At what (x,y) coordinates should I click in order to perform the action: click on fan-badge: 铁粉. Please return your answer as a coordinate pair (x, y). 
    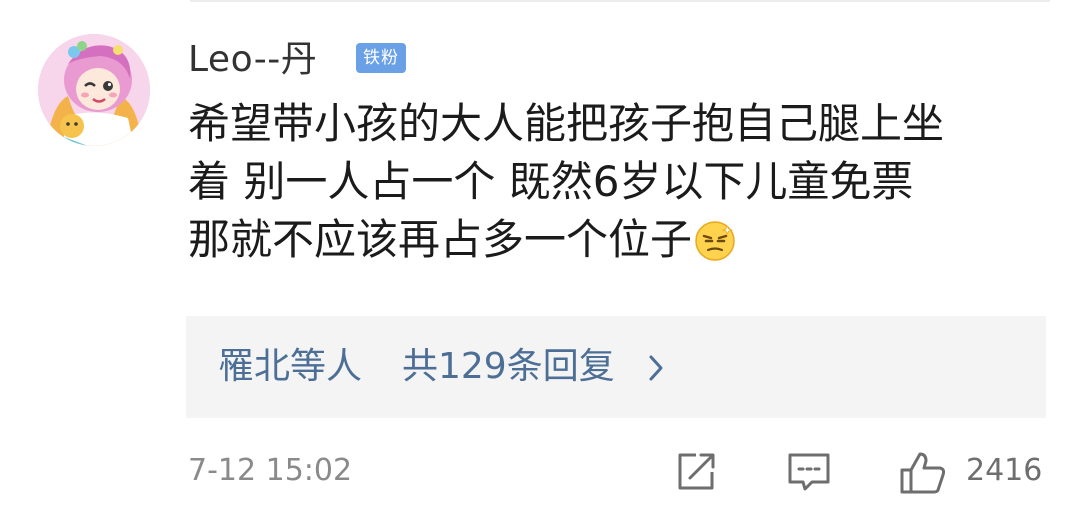
    Looking at the image, I should click on (381, 58).